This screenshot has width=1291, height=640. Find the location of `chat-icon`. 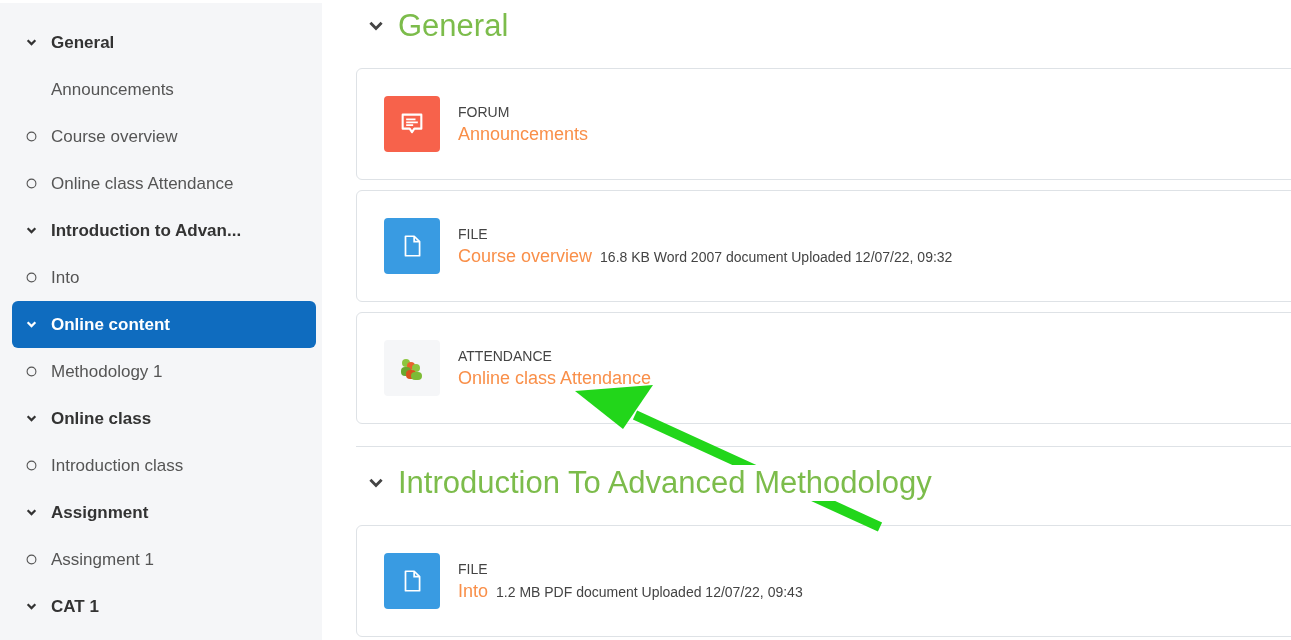

chat-icon is located at coordinates (412, 124).